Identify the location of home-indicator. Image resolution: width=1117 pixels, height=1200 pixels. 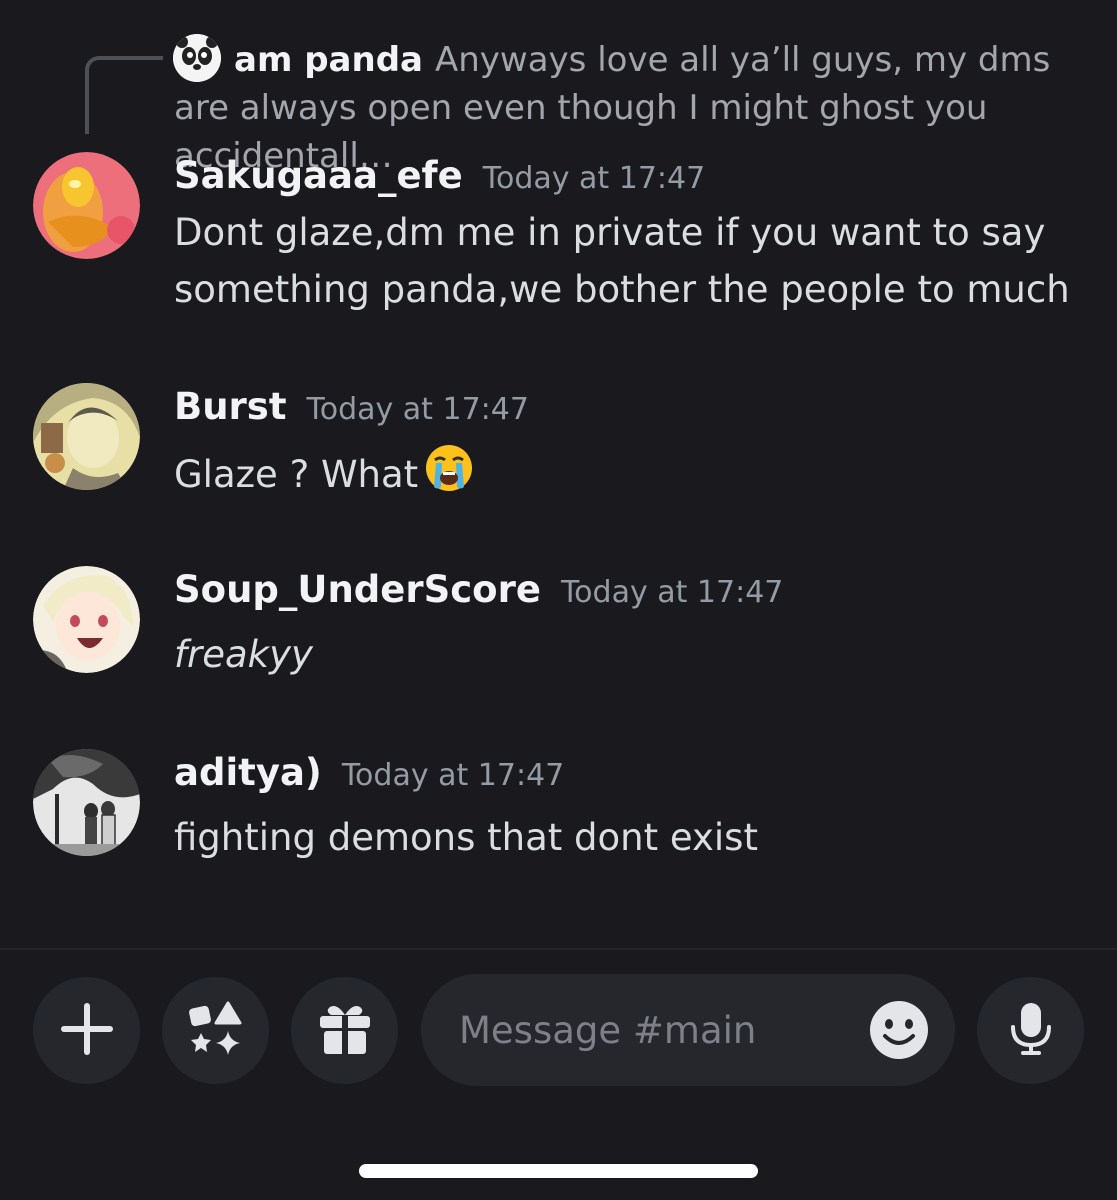
(558, 1171).